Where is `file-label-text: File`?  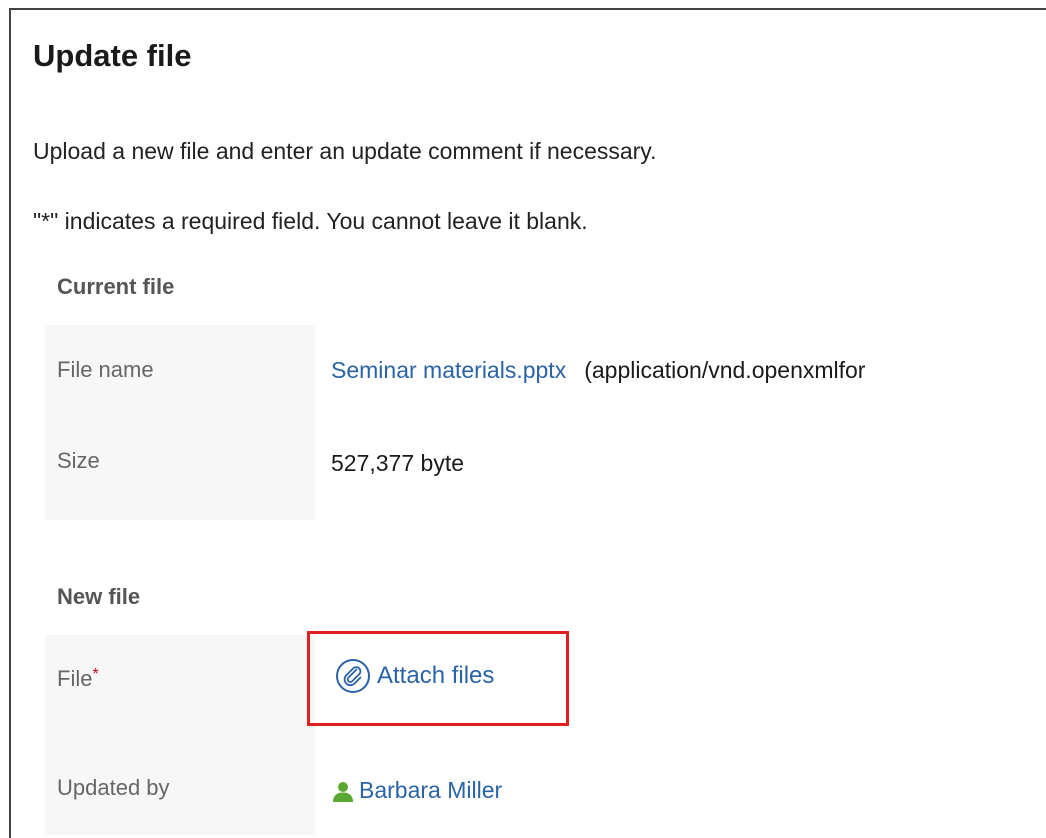
file-label-text: File is located at coordinates (75, 678).